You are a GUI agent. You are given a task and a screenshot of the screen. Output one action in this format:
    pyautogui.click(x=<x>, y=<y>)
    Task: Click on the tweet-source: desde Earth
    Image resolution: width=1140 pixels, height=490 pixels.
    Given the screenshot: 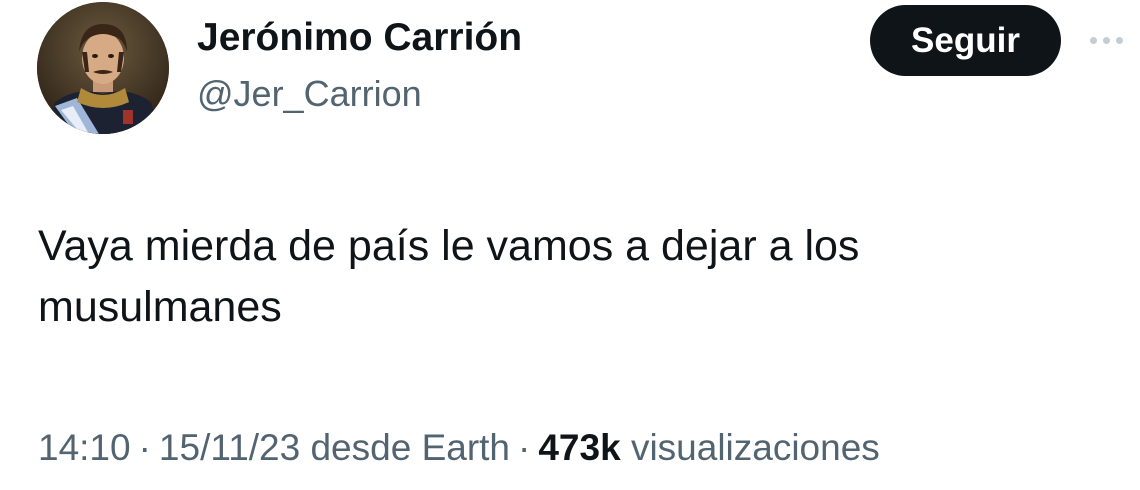 What is the action you would take?
    pyautogui.click(x=410, y=447)
    